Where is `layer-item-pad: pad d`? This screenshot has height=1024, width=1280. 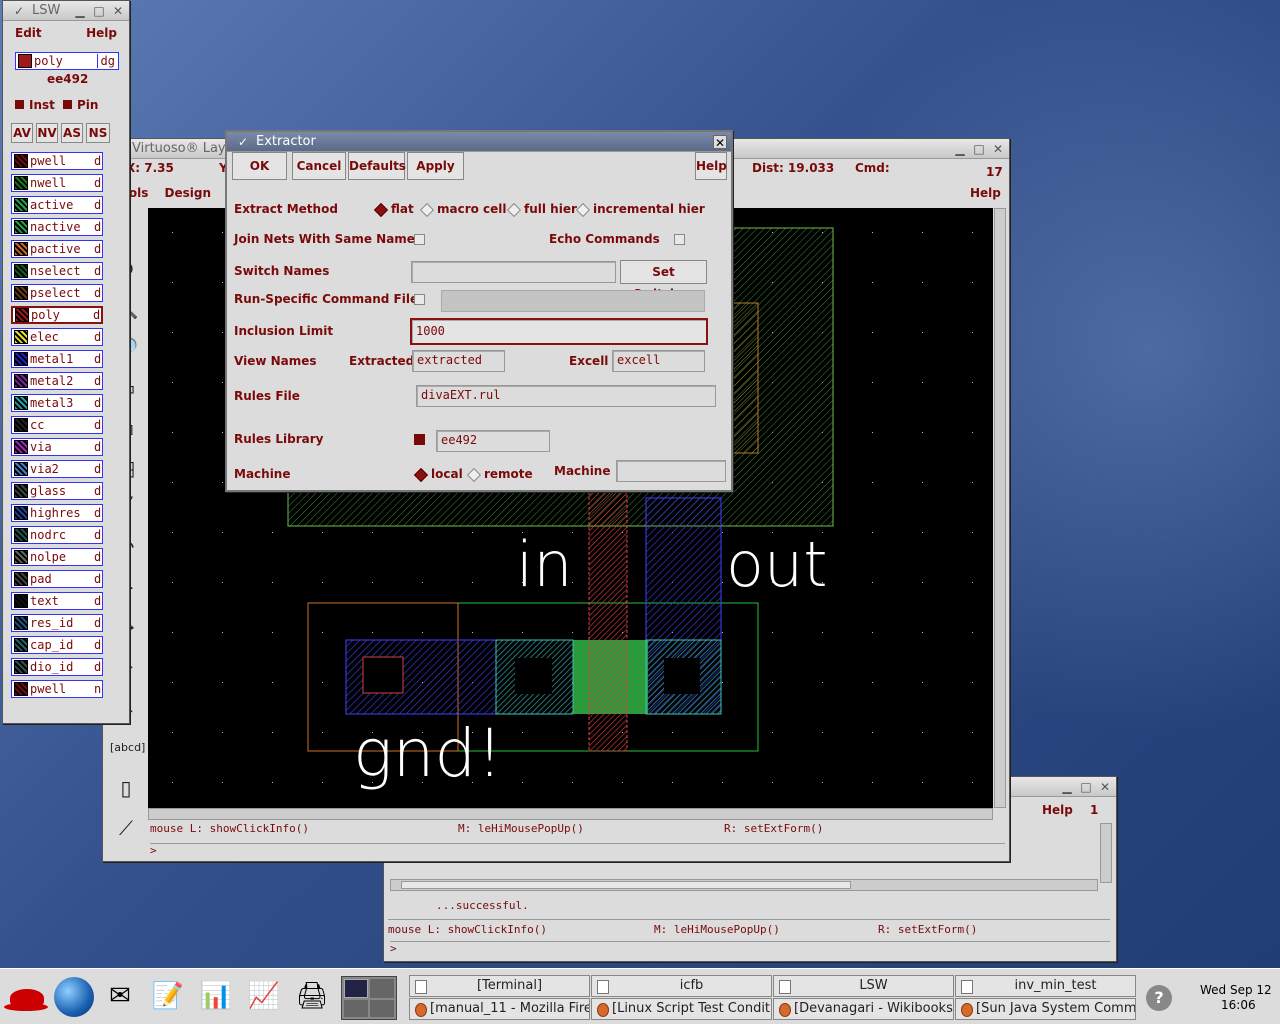
layer-item-pad: pad d is located at coordinates (57, 579).